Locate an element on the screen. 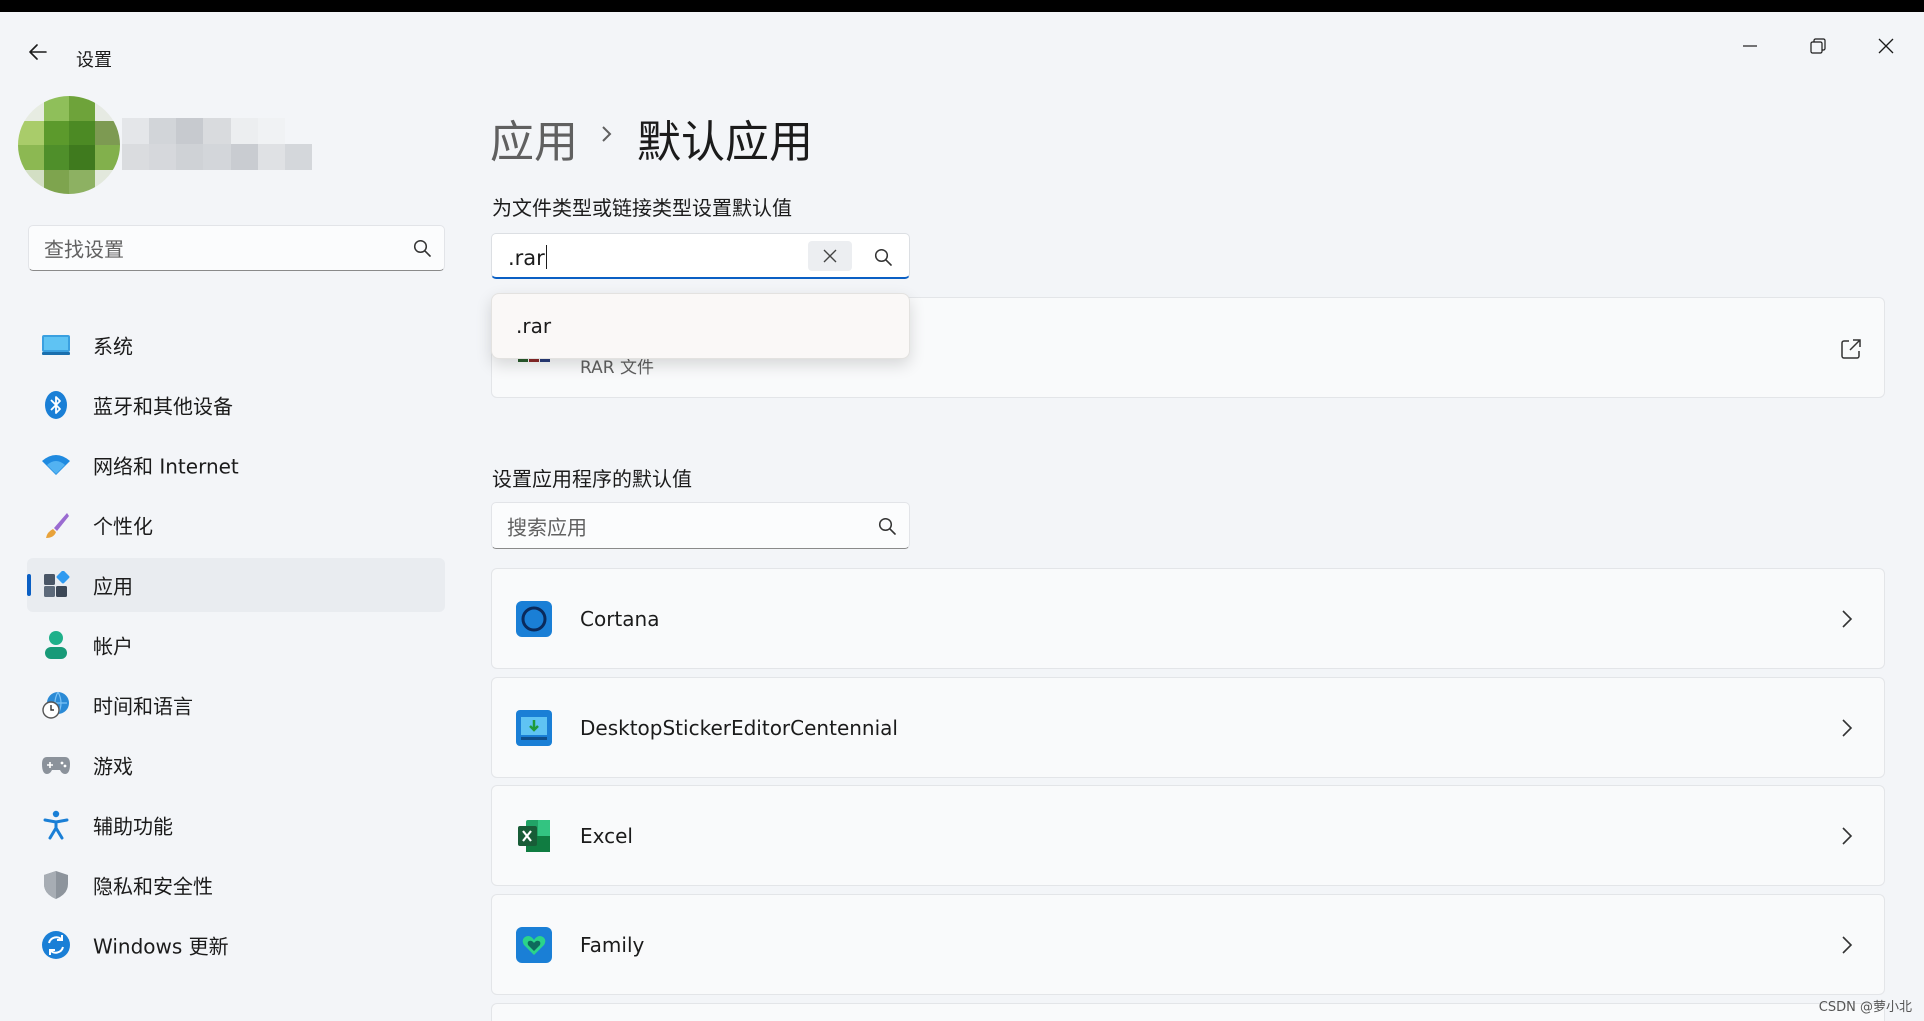  profile-info-blurred is located at coordinates (217, 144).